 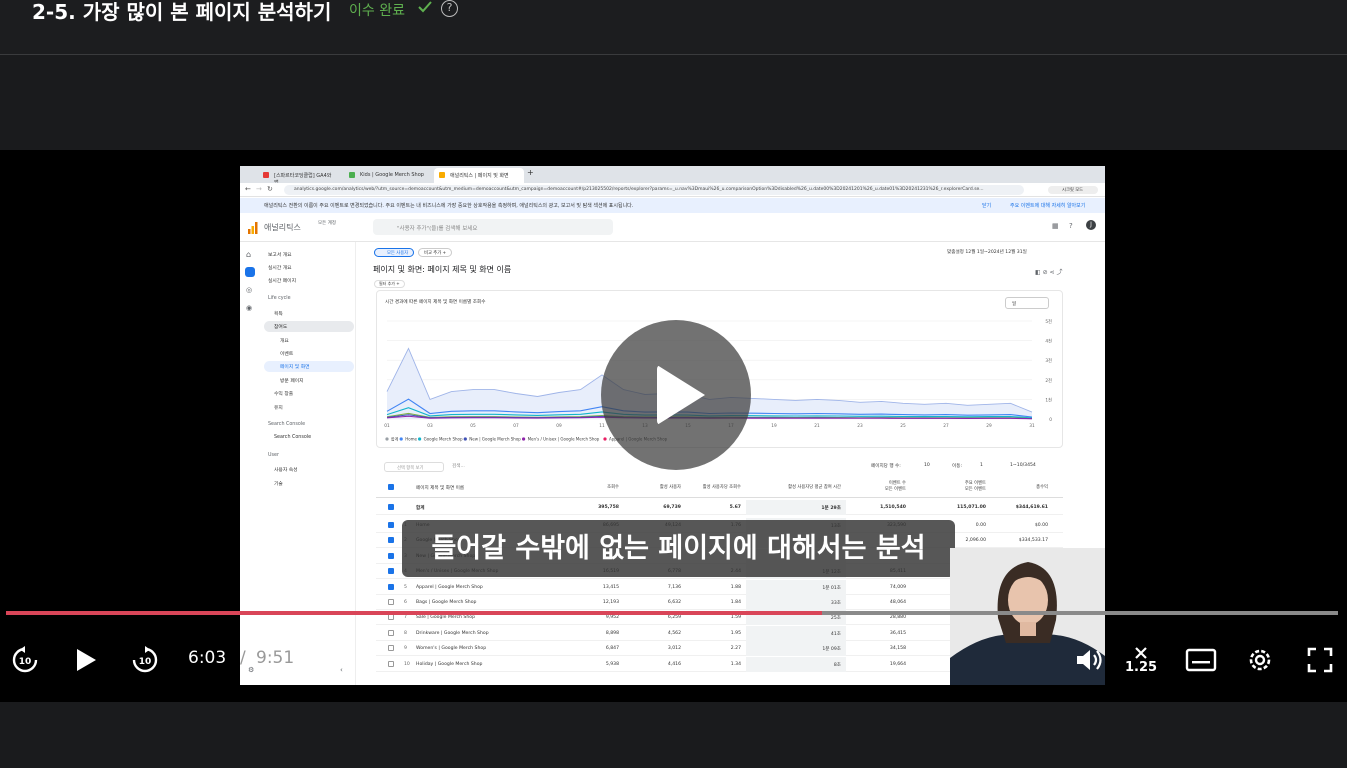 I want to click on row-name: Apparel | Google Merch Shop, so click(x=449, y=587).